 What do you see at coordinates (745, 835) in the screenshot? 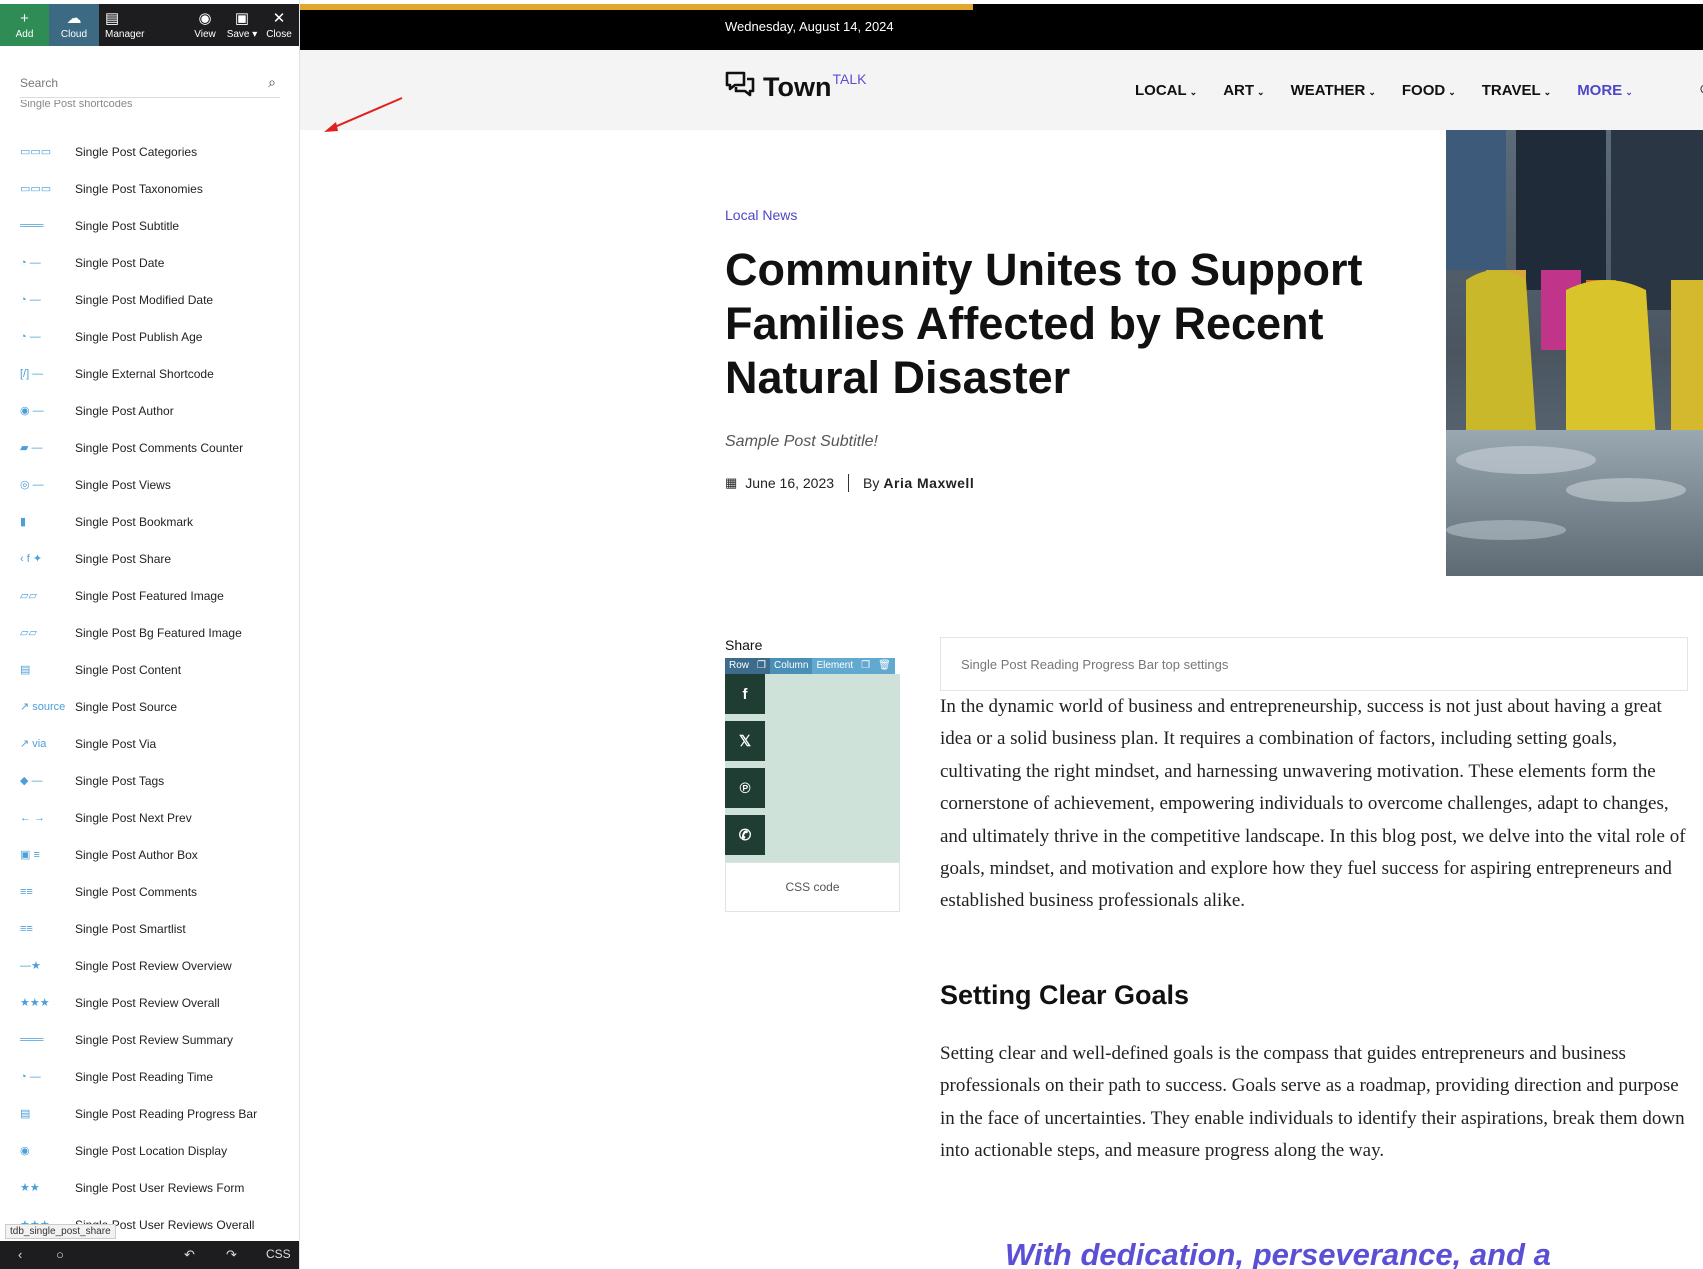
I see `whatsapp-share-button: ✆` at bounding box center [745, 835].